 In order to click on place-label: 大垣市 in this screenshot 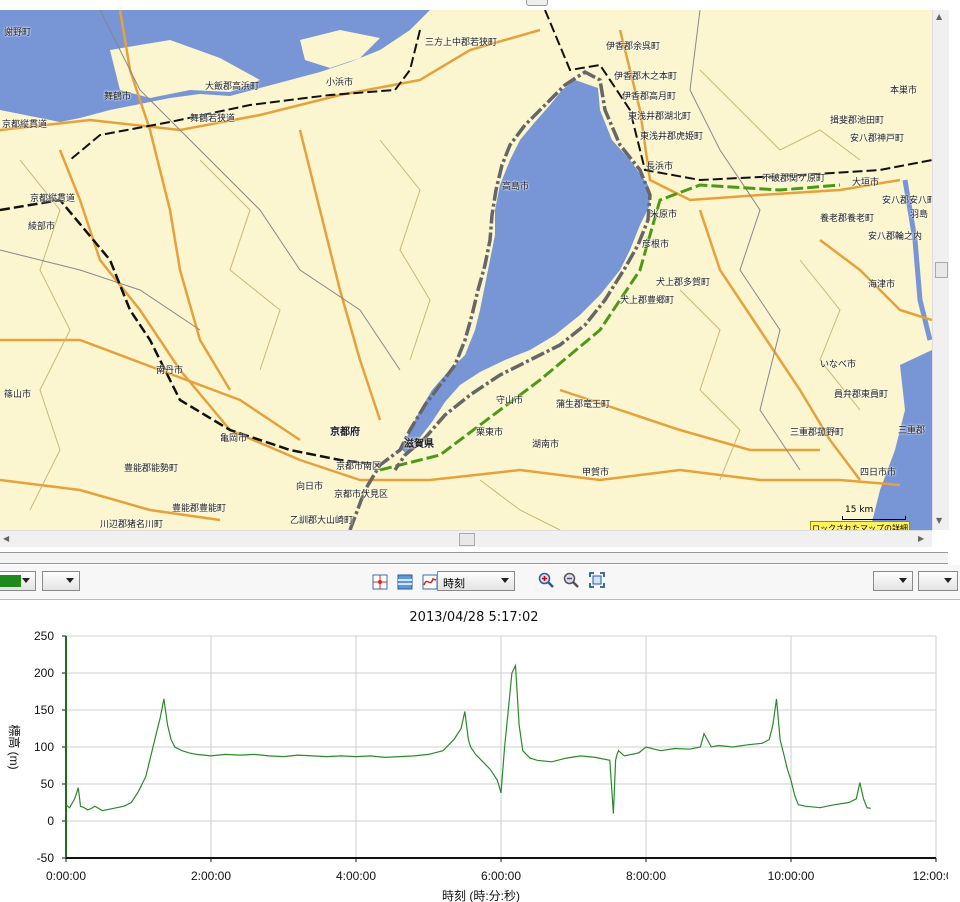, I will do `click(866, 183)`.